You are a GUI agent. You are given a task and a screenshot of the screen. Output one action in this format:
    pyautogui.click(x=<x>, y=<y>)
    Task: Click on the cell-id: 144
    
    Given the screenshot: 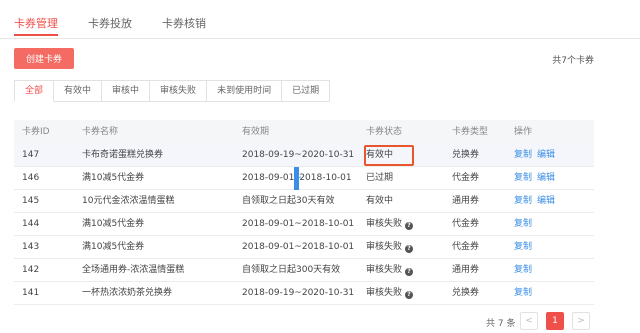 What is the action you would take?
    pyautogui.click(x=31, y=224)
    